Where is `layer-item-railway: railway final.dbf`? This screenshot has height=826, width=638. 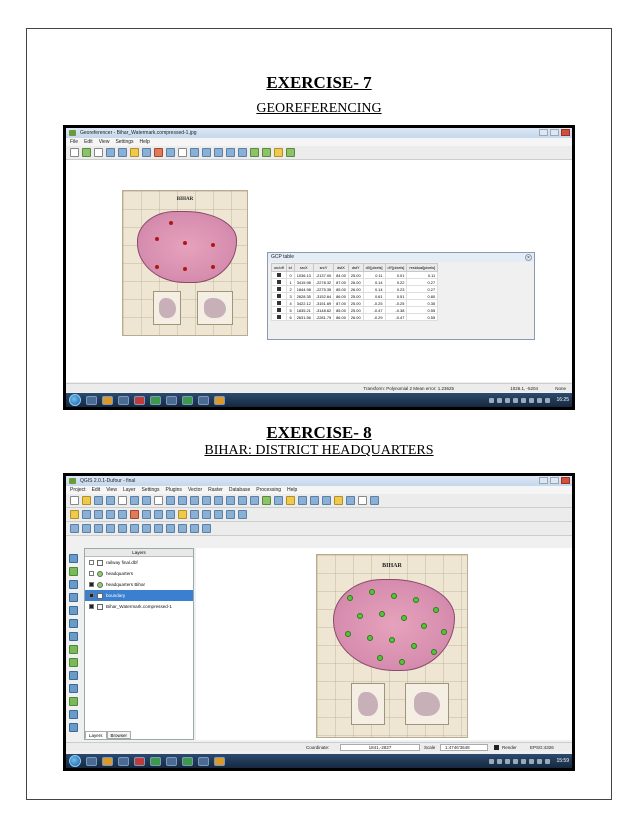 layer-item-railway: railway final.dbf is located at coordinates (139, 562).